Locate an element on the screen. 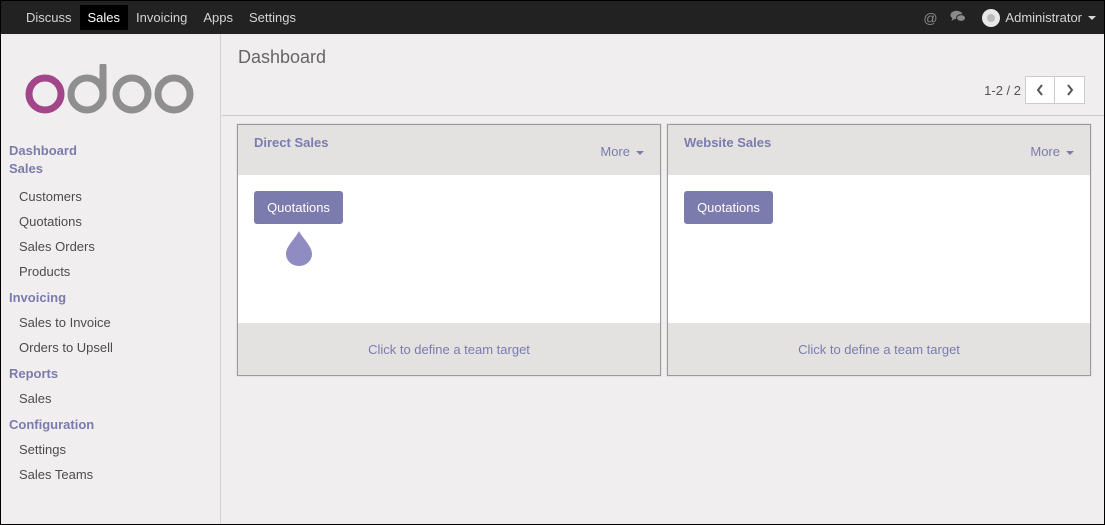 This screenshot has width=1105, height=525. chevron-left-icon is located at coordinates (1039, 90).